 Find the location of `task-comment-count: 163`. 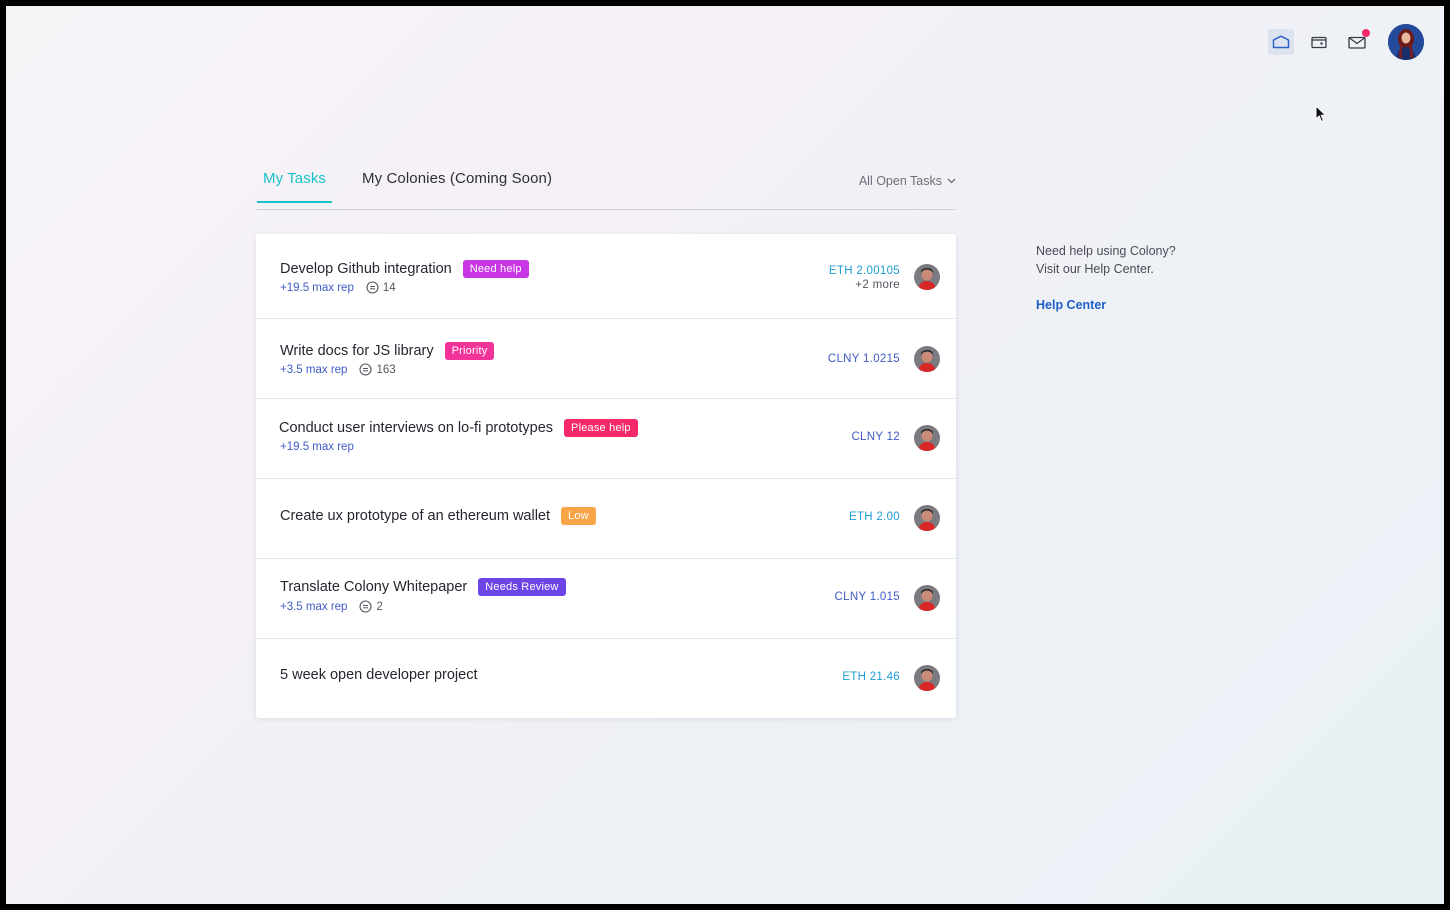

task-comment-count: 163 is located at coordinates (386, 369).